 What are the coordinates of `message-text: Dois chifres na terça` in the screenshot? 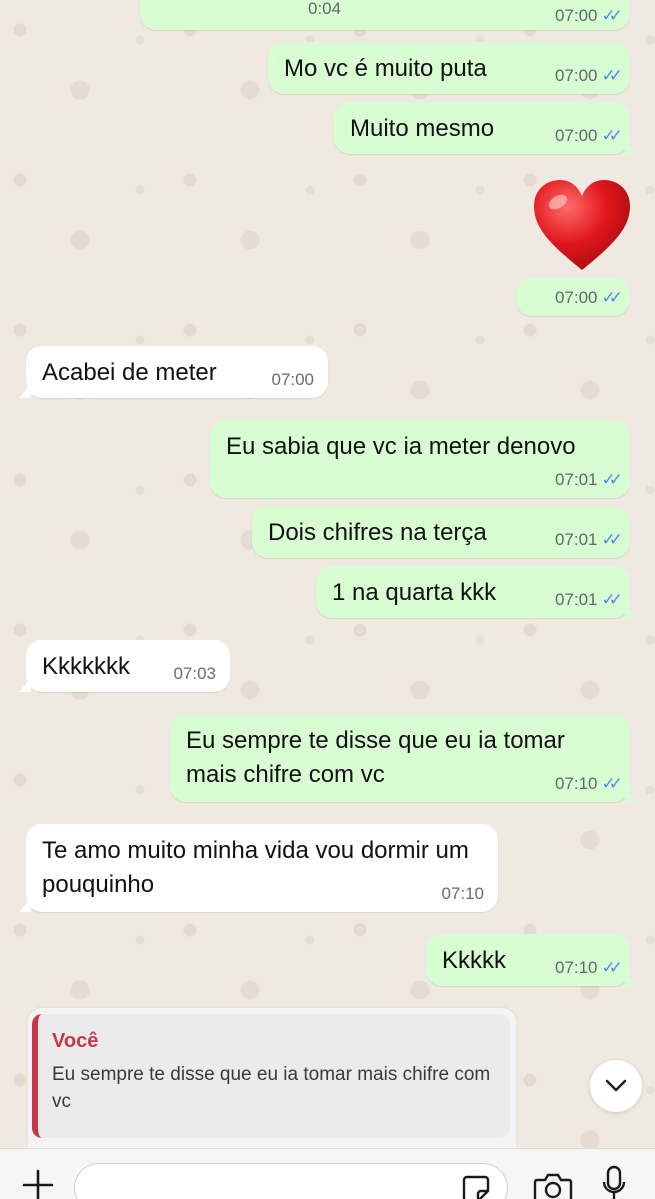 It's located at (377, 532).